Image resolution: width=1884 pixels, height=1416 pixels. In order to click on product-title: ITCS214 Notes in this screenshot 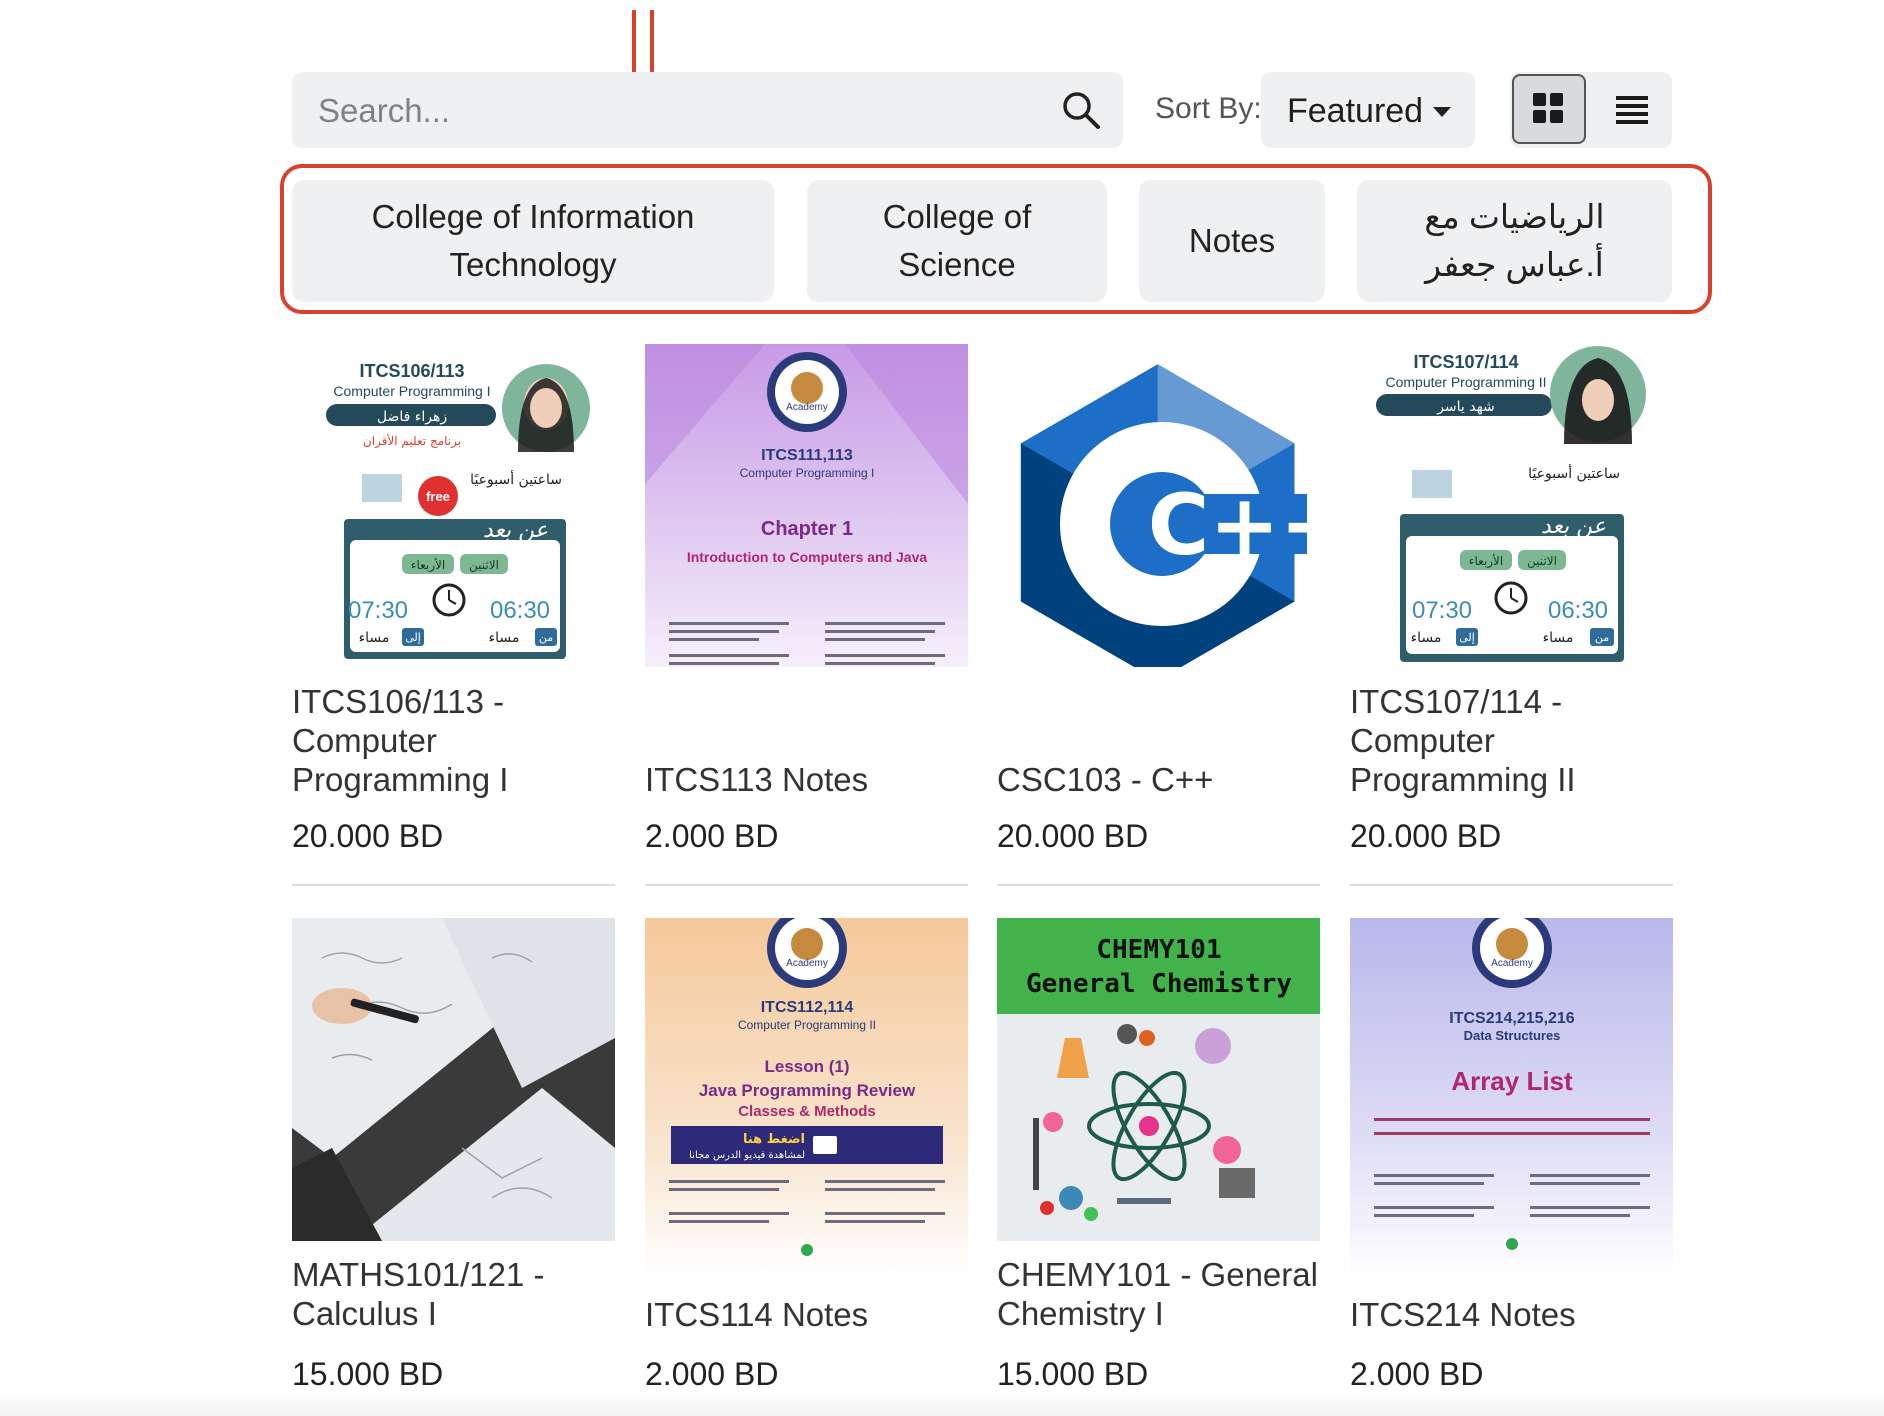, I will do `click(1511, 1314)`.